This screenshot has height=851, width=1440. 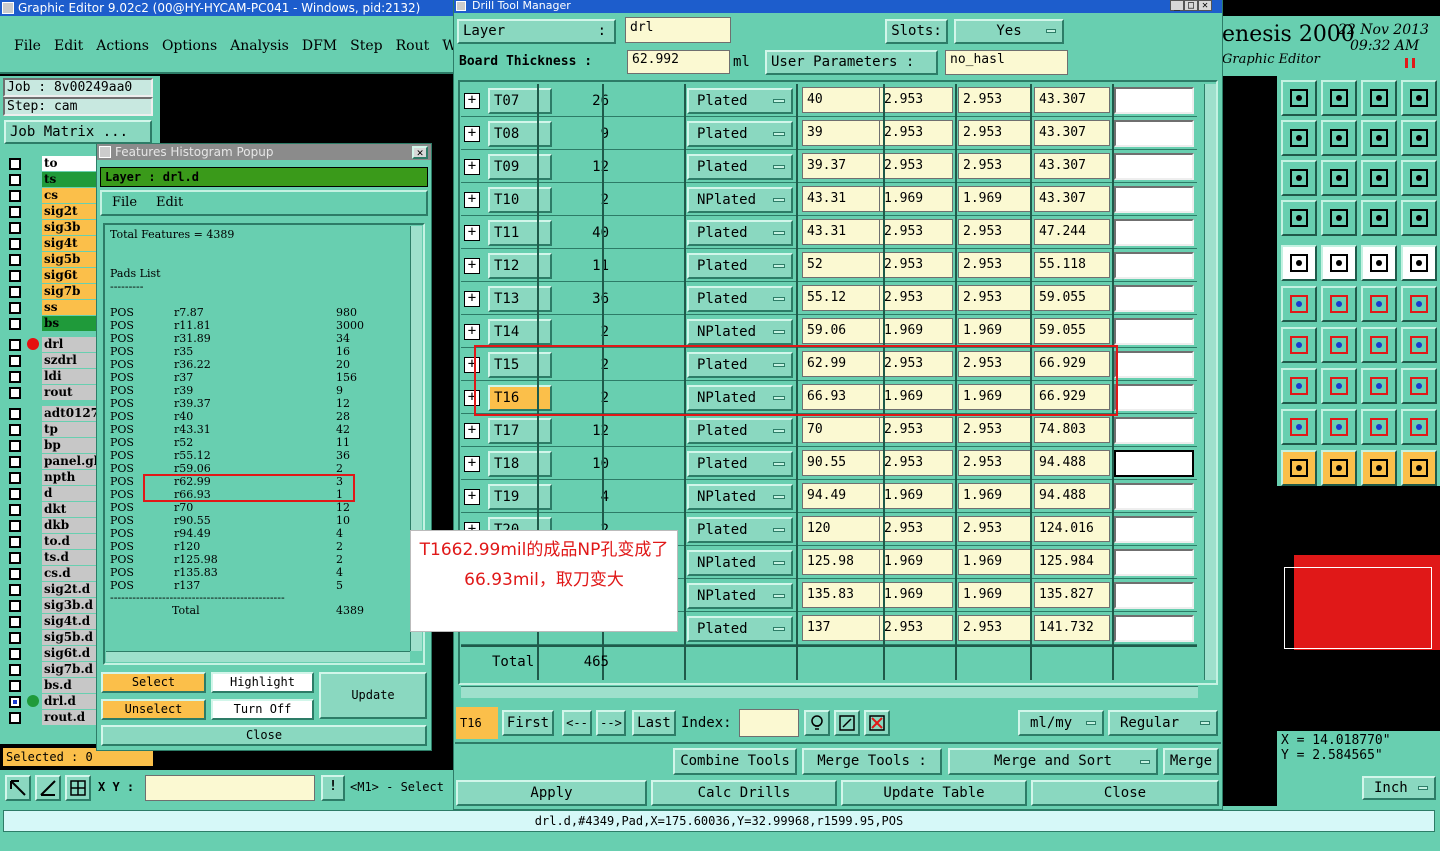 What do you see at coordinates (841, 331) in the screenshot?
I see `finish-size-input: 59.06` at bounding box center [841, 331].